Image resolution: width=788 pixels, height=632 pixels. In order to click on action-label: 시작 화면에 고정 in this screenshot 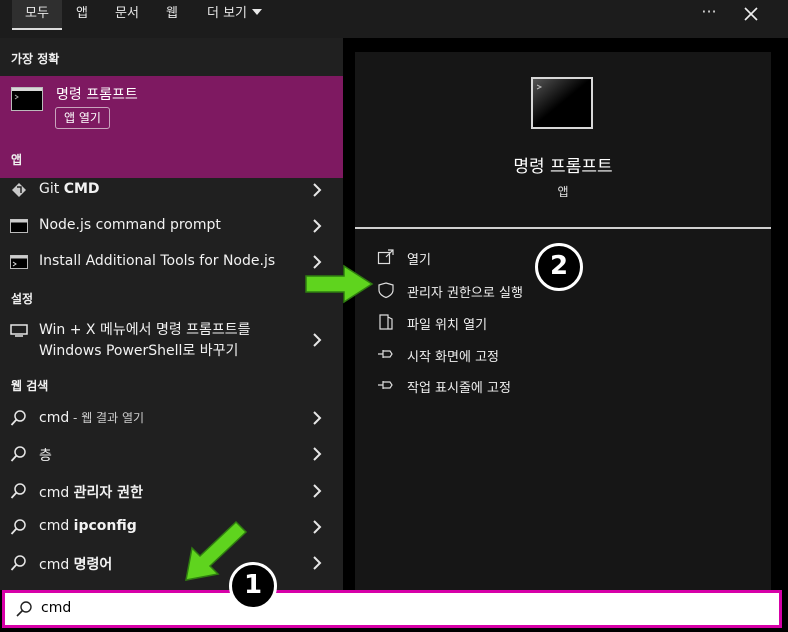, I will do `click(453, 357)`.